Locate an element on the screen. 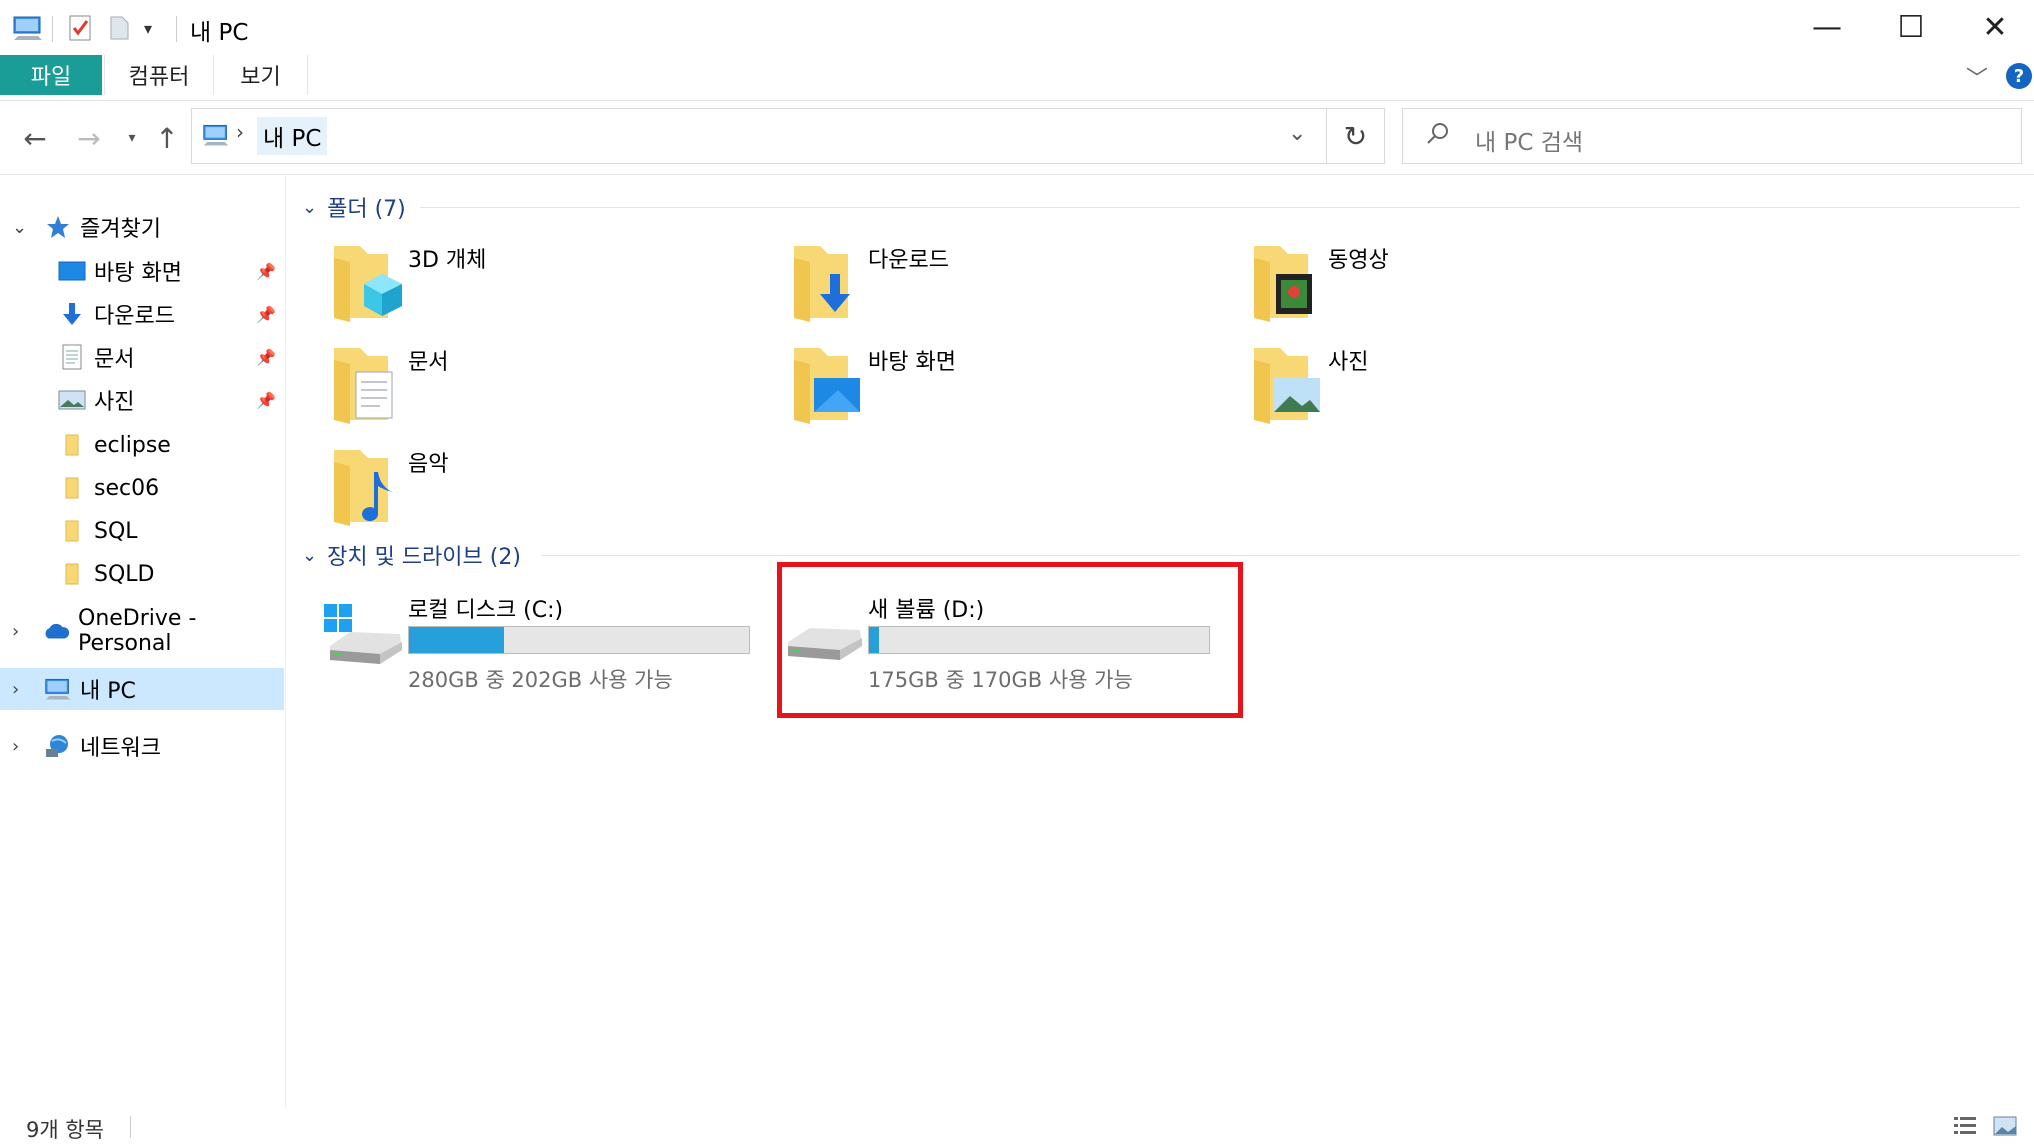  search-input: 내 PC 검색 is located at coordinates (1529, 140).